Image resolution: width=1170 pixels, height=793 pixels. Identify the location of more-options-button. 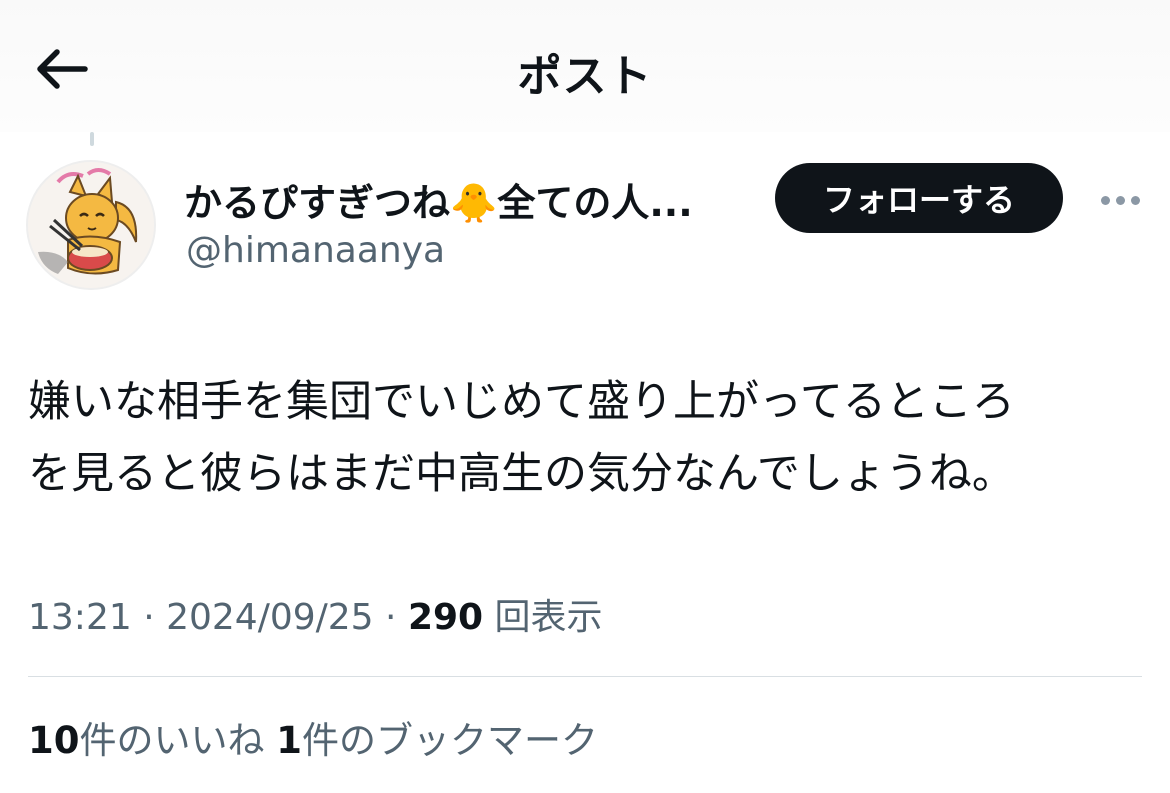
(1120, 200).